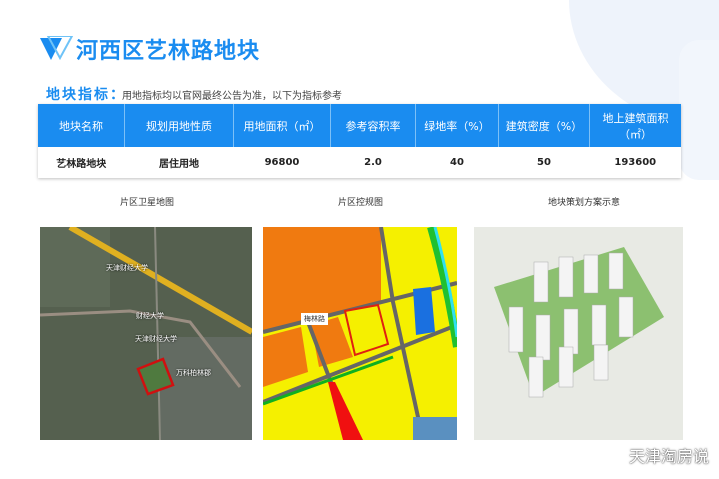  Describe the element at coordinates (282, 162) in the screenshot. I see `cell-area: 96800` at that location.